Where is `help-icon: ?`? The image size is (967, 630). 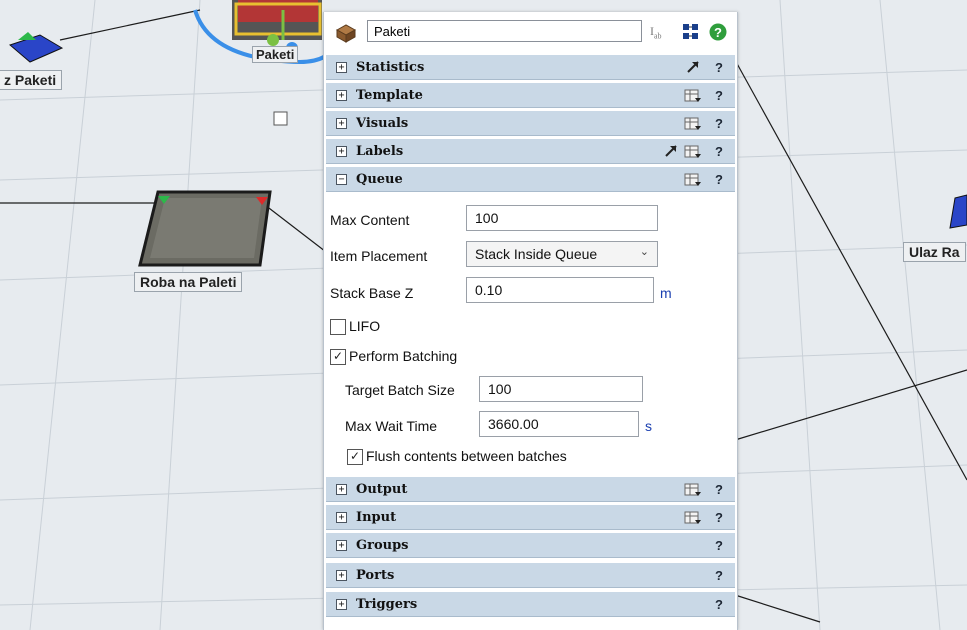
help-icon: ? is located at coordinates (718, 32).